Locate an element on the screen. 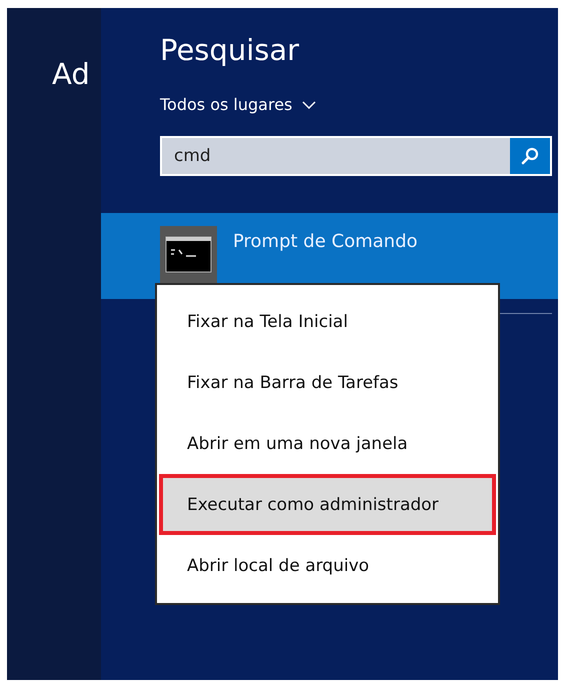 Image resolution: width=562 pixels, height=682 pixels. search-box: cmd is located at coordinates (356, 156).